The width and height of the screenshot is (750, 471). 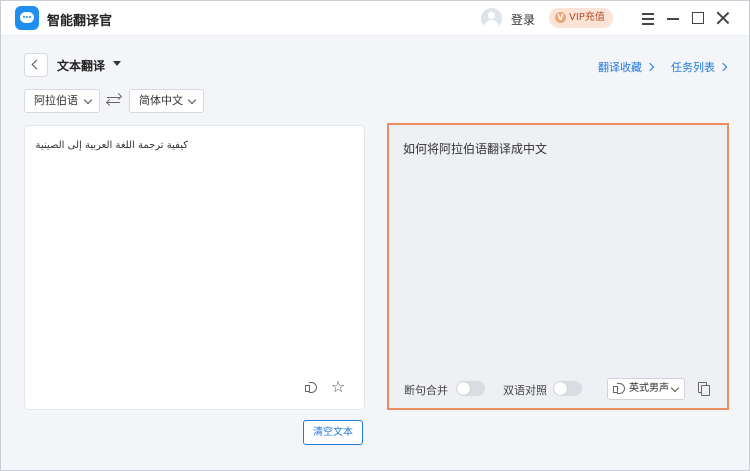 What do you see at coordinates (649, 388) in the screenshot?
I see `voice-value: 英式男声` at bounding box center [649, 388].